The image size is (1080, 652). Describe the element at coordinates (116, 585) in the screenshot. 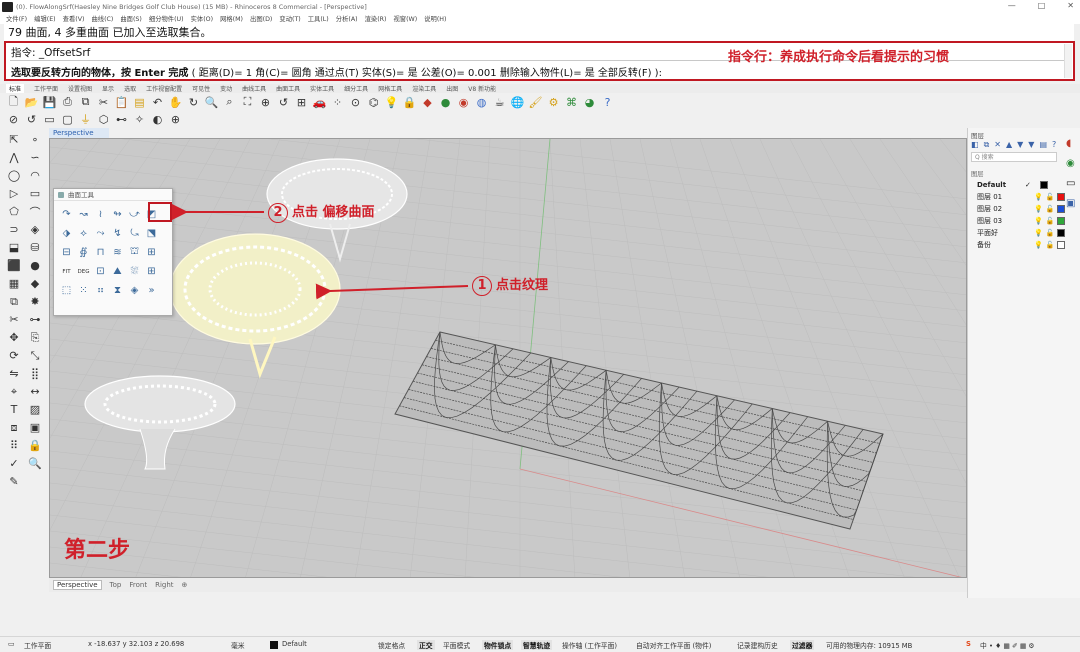

I see `viewport-tab-top: Top` at that location.